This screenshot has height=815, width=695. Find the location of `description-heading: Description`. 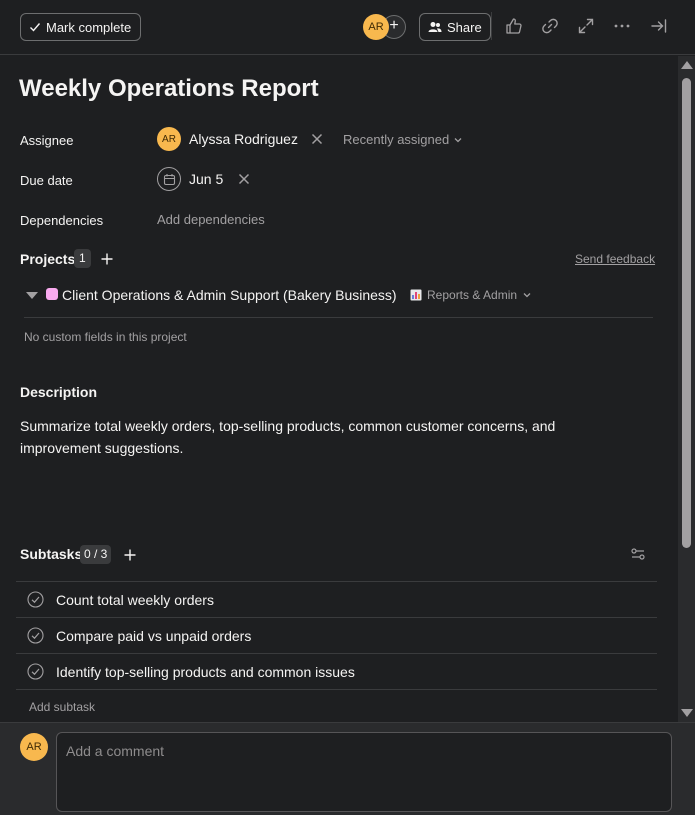

description-heading: Description is located at coordinates (59, 392).